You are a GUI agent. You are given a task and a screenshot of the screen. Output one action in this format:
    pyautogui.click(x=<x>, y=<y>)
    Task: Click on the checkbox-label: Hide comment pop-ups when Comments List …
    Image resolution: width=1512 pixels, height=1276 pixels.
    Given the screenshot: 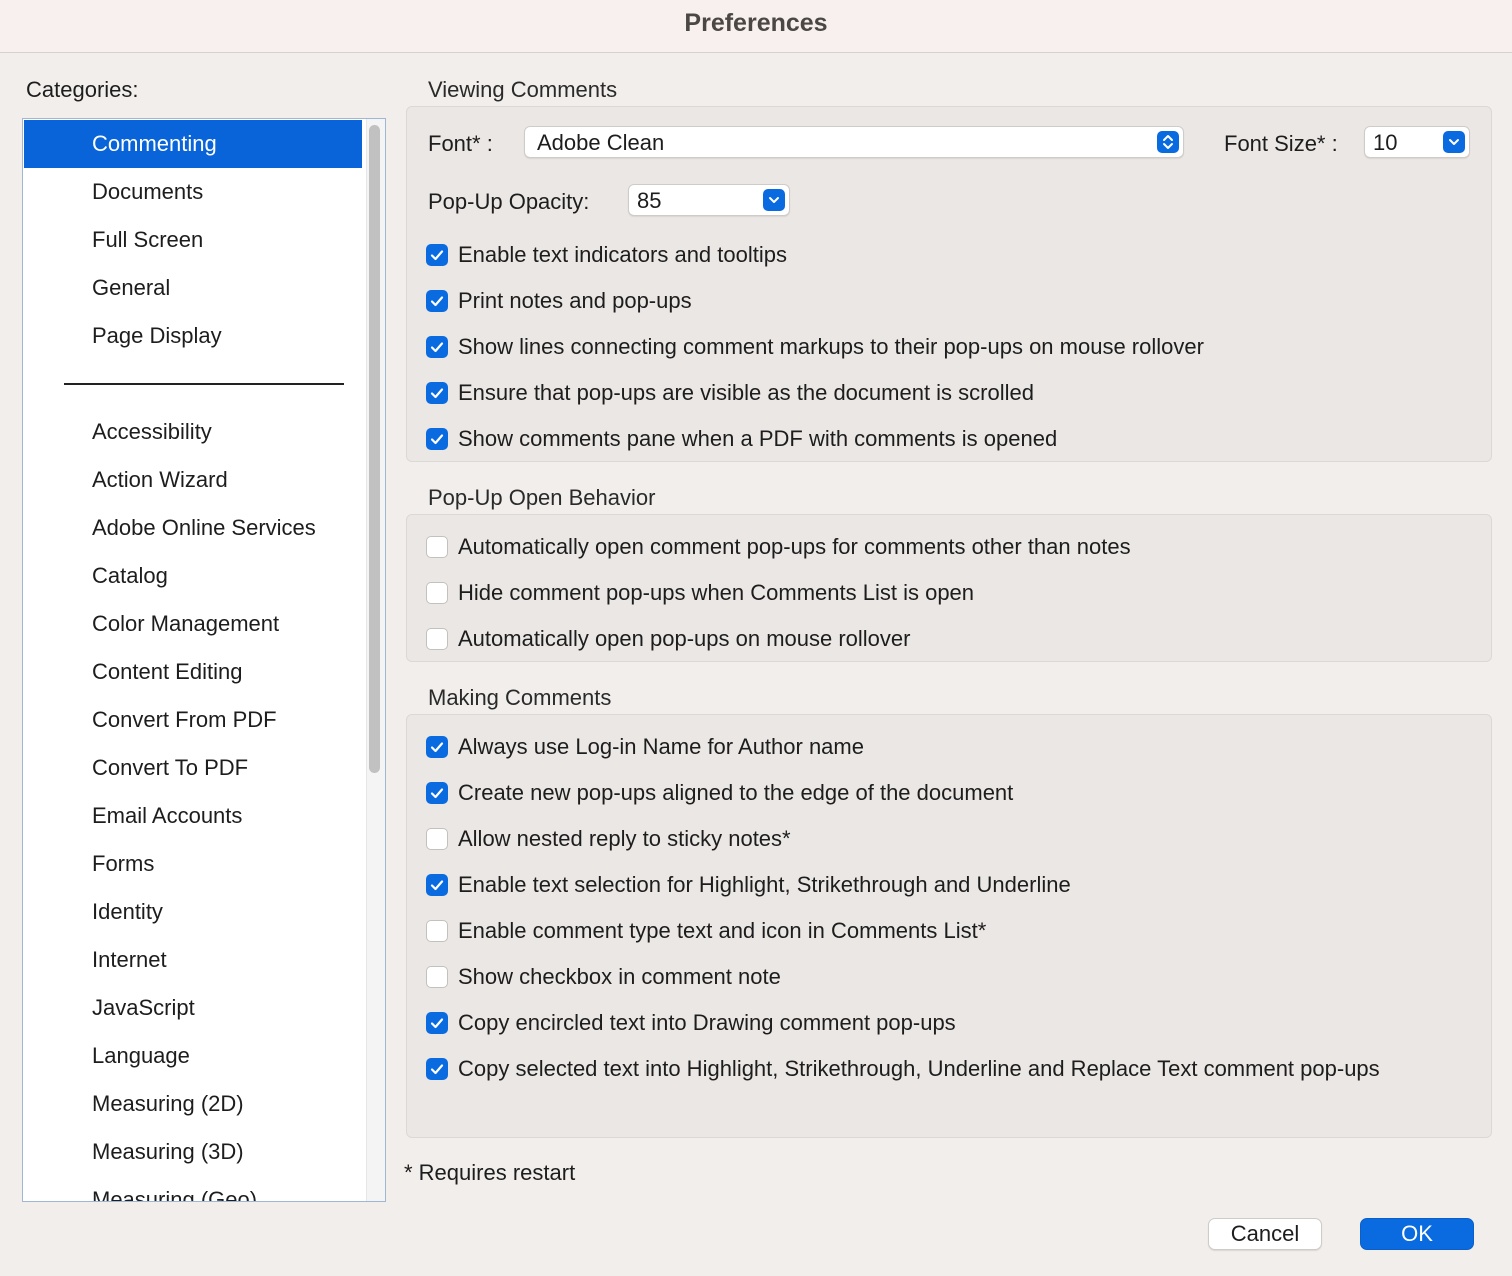 What is the action you would take?
    pyautogui.click(x=716, y=592)
    